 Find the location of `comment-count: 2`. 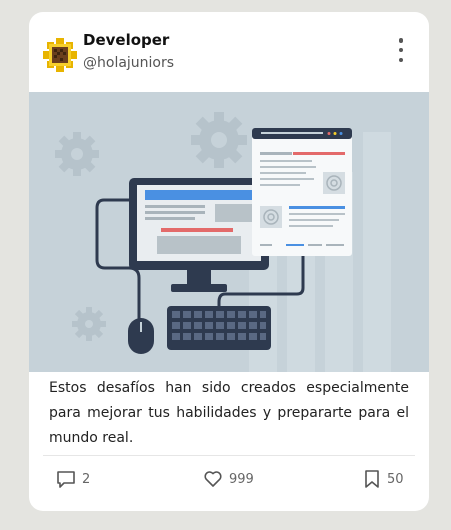

comment-count: 2 is located at coordinates (86, 479).